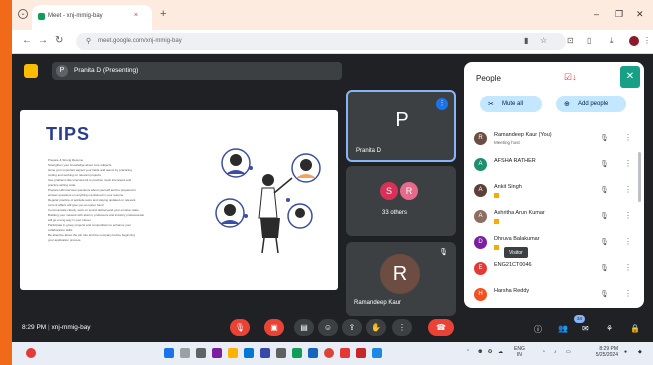 This screenshot has height=365, width=653. I want to click on participant-row: A AFSHA RATHER 🎙 ⋮, so click(555, 166).